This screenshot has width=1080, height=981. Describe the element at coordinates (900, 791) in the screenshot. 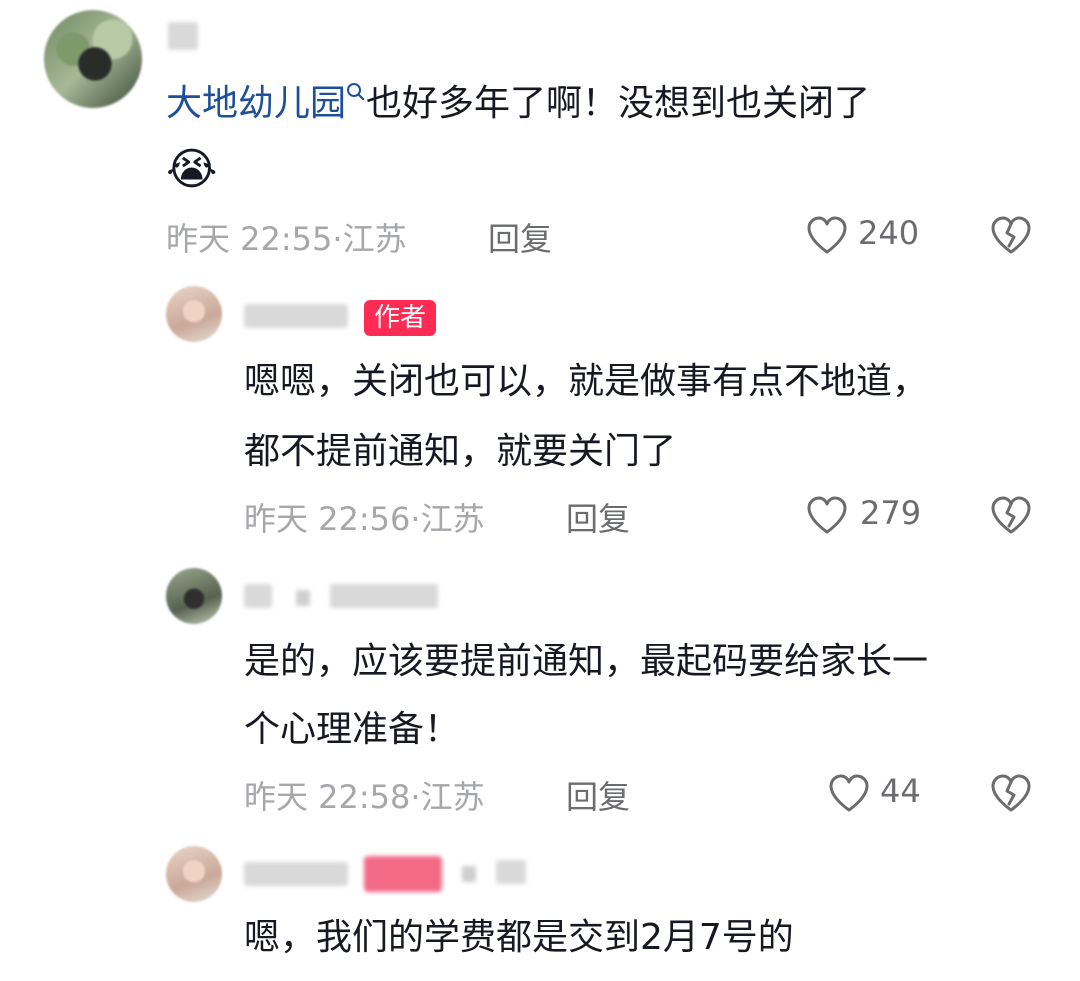

I see `like-count: 44` at that location.